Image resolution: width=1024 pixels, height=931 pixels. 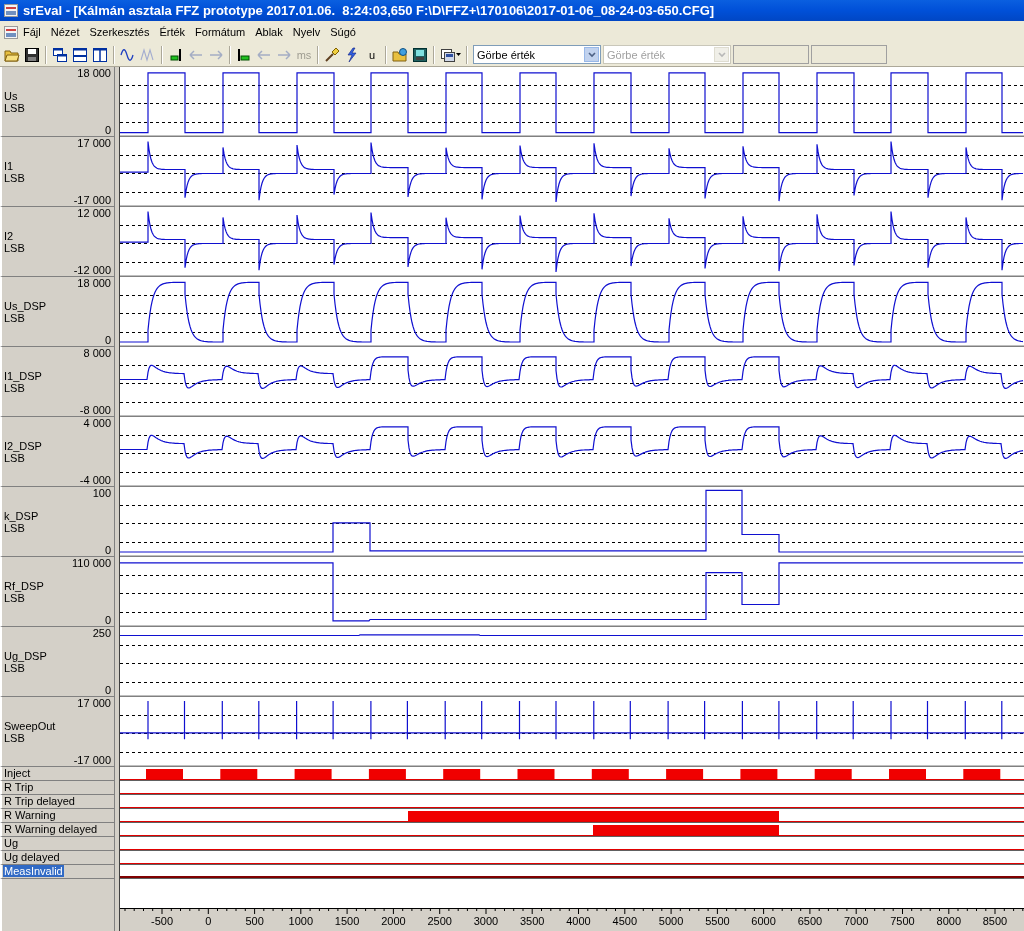 What do you see at coordinates (810, 921) in the screenshot?
I see `axis-label: 6500` at bounding box center [810, 921].